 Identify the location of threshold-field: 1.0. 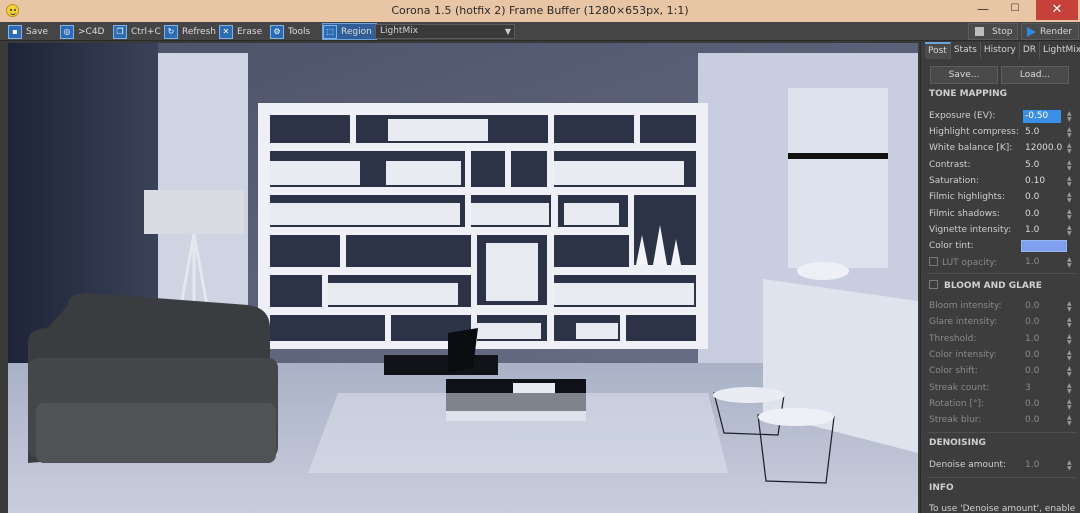
(1042, 339).